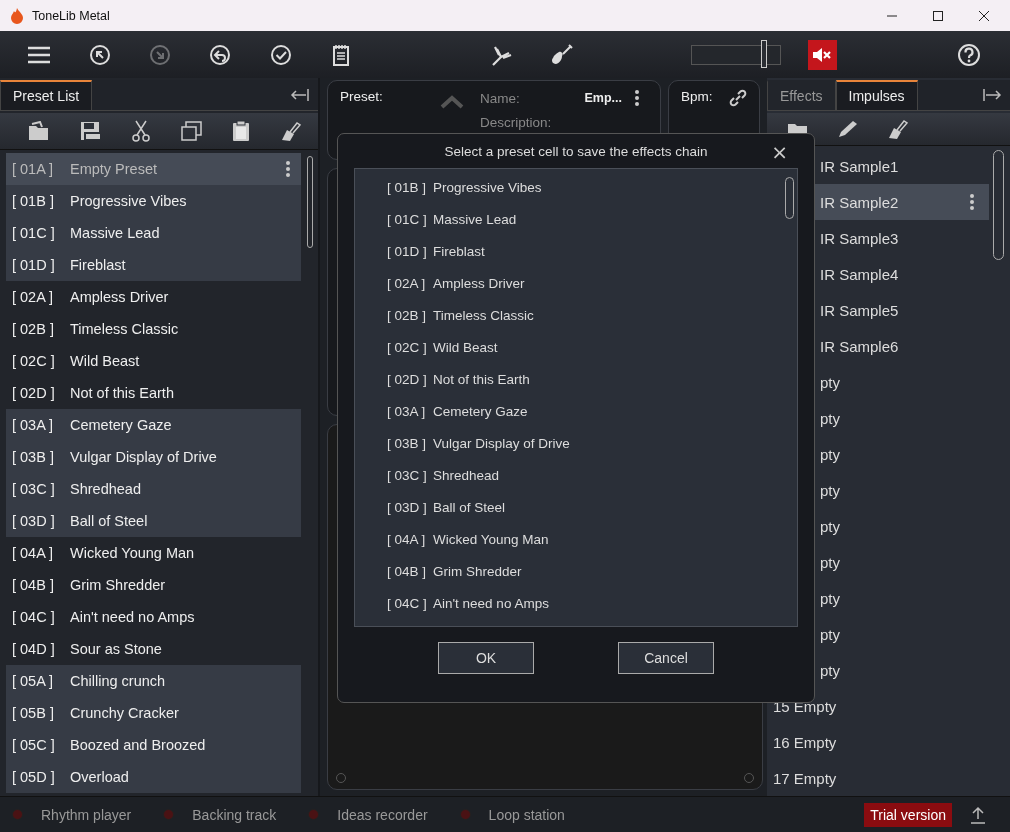 This screenshot has height=832, width=1010. I want to click on expand-icon, so click(992, 95).